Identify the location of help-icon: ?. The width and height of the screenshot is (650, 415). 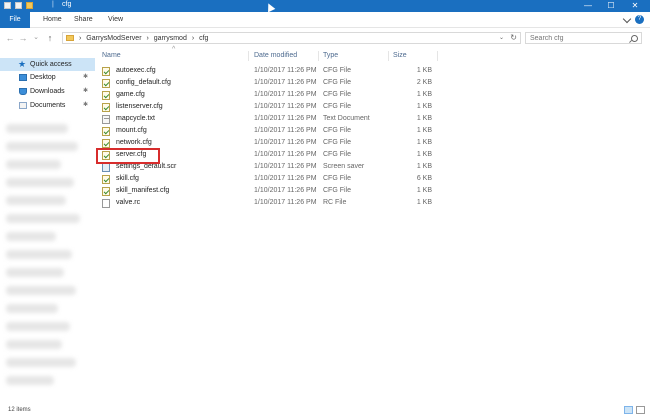
(639, 19).